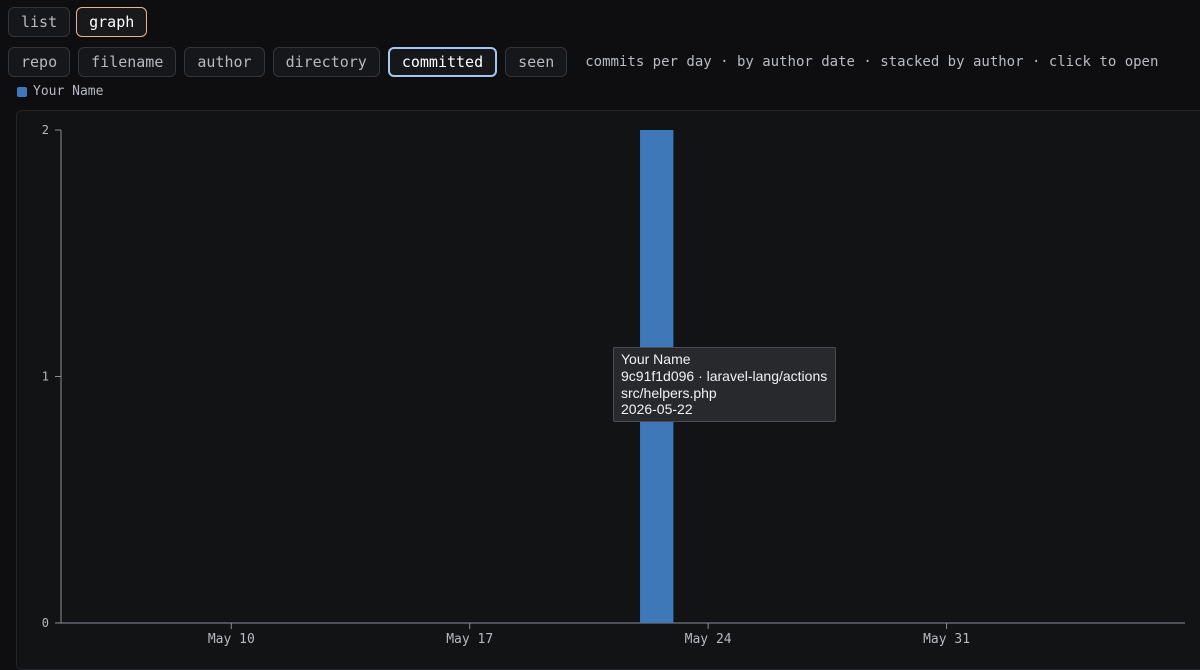 Image resolution: width=1200 pixels, height=670 pixels. I want to click on y-tick-label: 0, so click(45, 623).